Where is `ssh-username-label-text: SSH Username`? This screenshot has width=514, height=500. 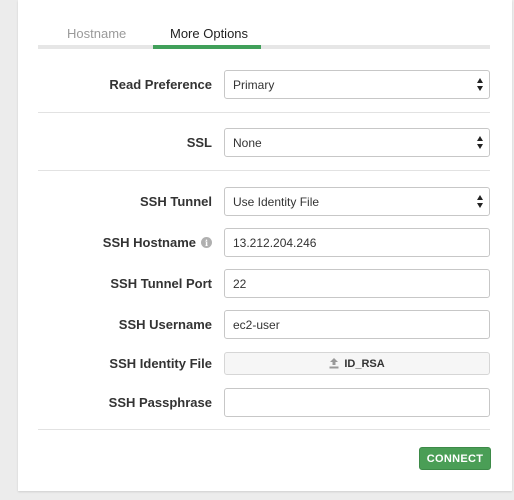
ssh-username-label-text: SSH Username is located at coordinates (165, 324).